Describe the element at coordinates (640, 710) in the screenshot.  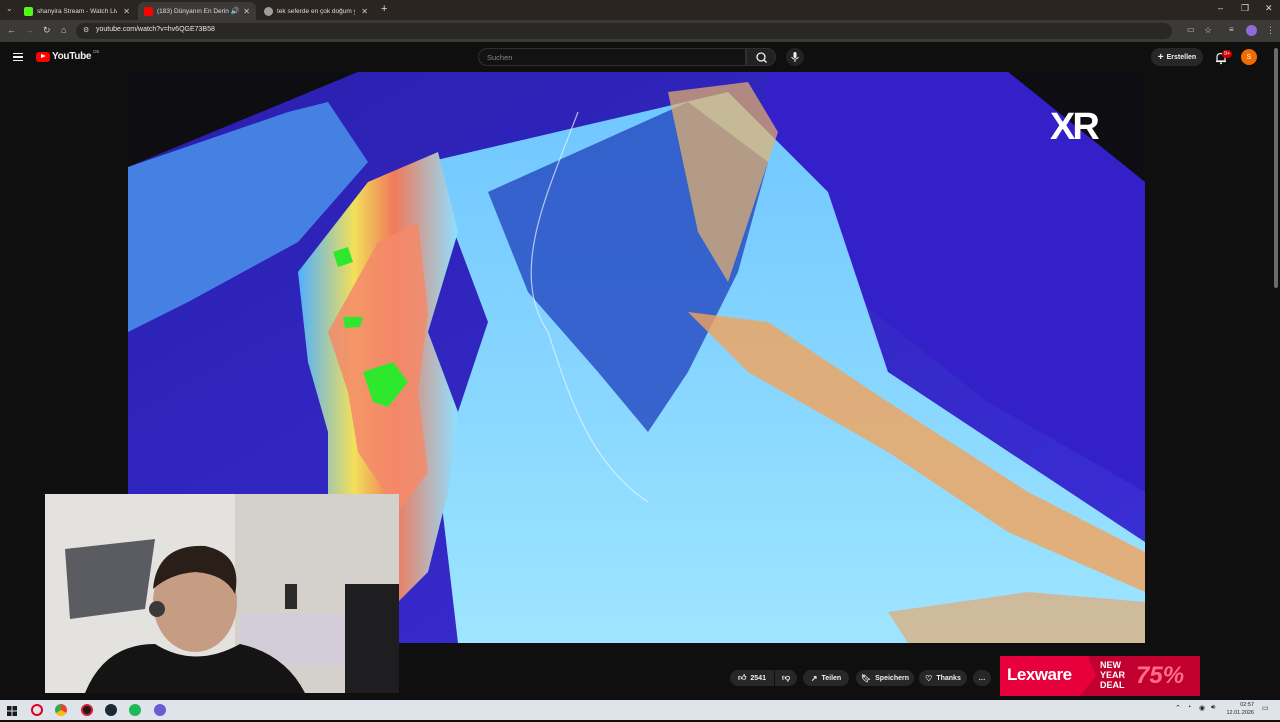
I see `windows-taskbar` at that location.